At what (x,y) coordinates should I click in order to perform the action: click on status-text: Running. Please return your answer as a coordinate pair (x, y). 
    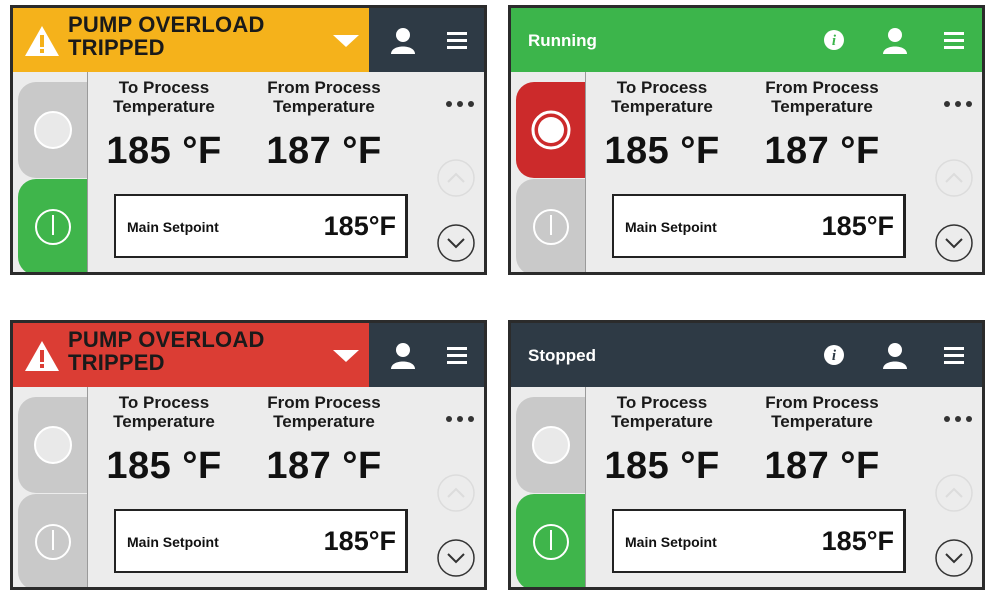
    Looking at the image, I should click on (562, 40).